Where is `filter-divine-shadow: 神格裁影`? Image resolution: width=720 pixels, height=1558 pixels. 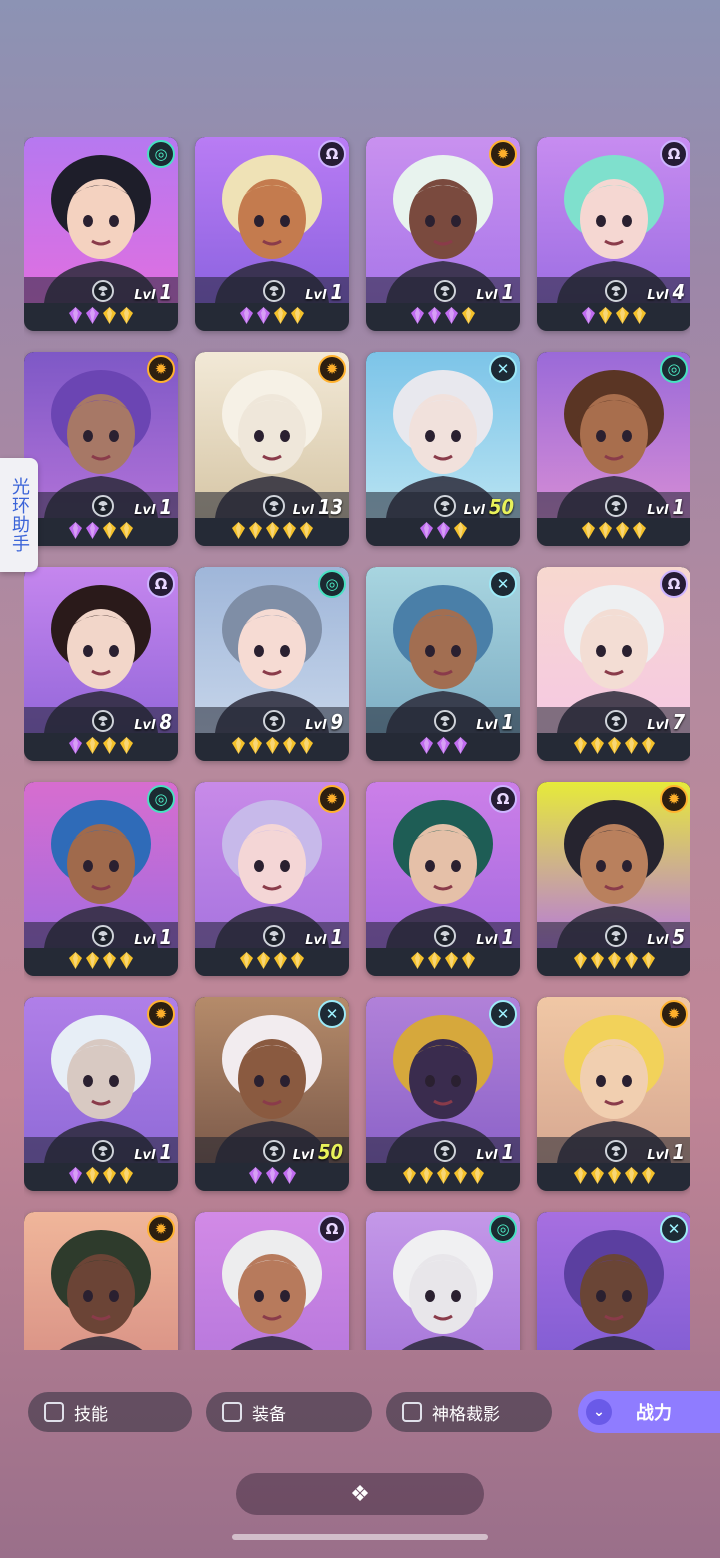 filter-divine-shadow: 神格裁影 is located at coordinates (469, 1412).